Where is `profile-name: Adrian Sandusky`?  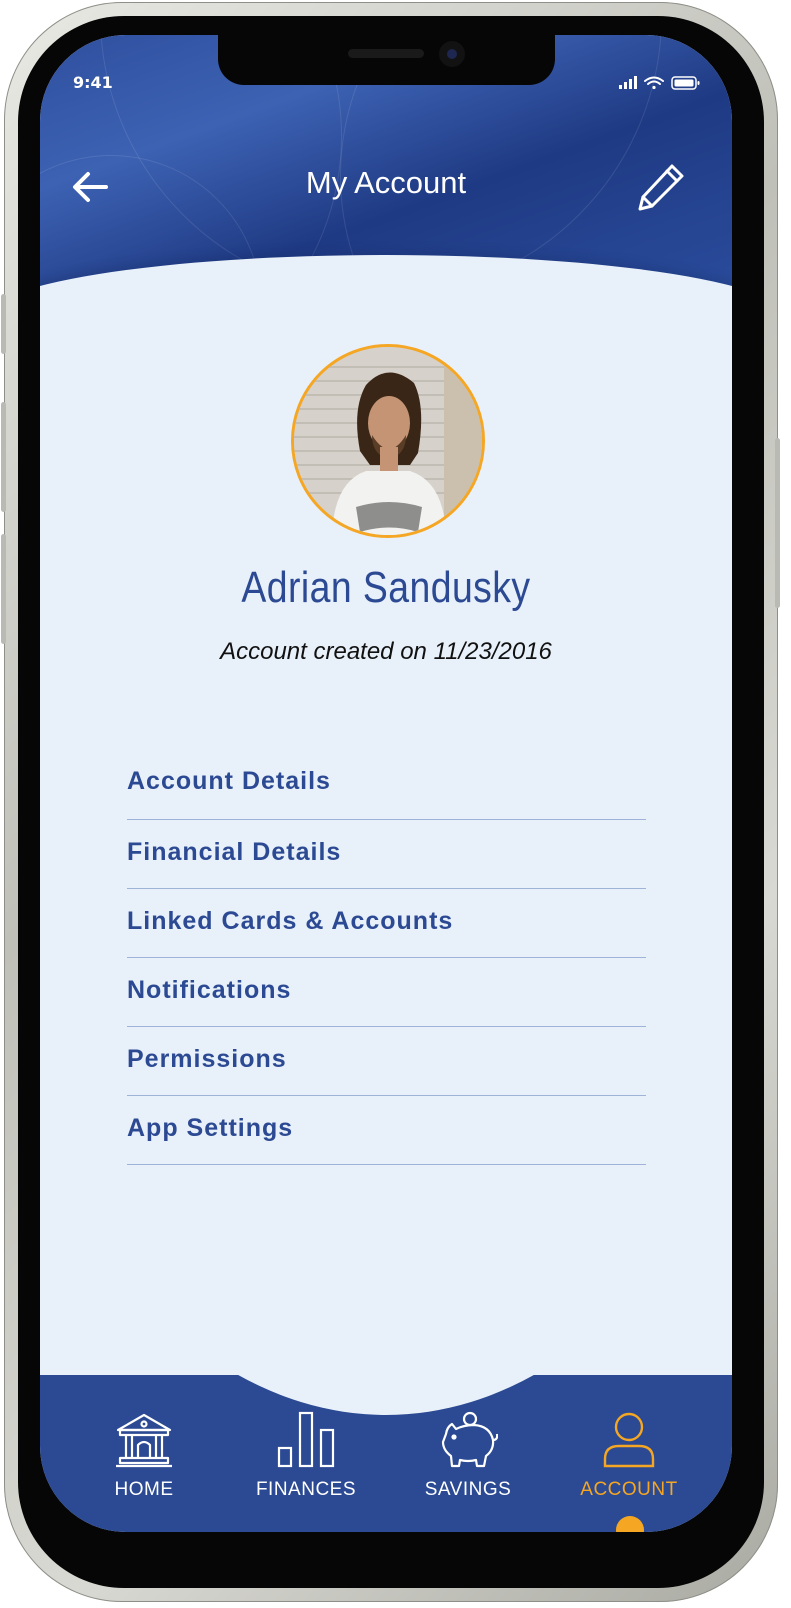 profile-name: Adrian Sandusky is located at coordinates (386, 587).